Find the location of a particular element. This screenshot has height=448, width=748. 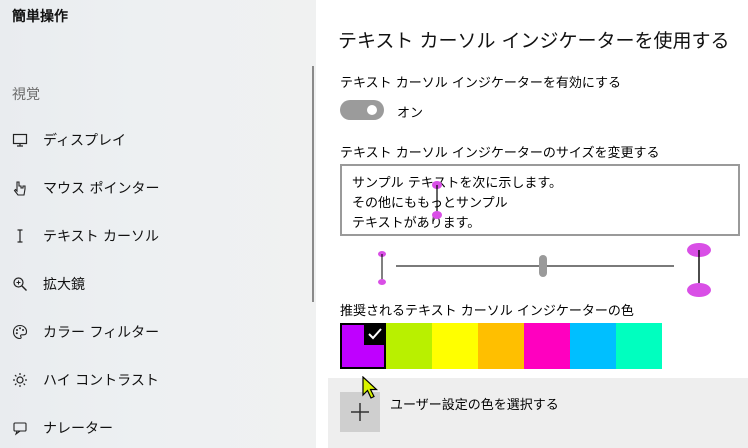

sample-line: その他にももっとサンプル is located at coordinates (430, 203).